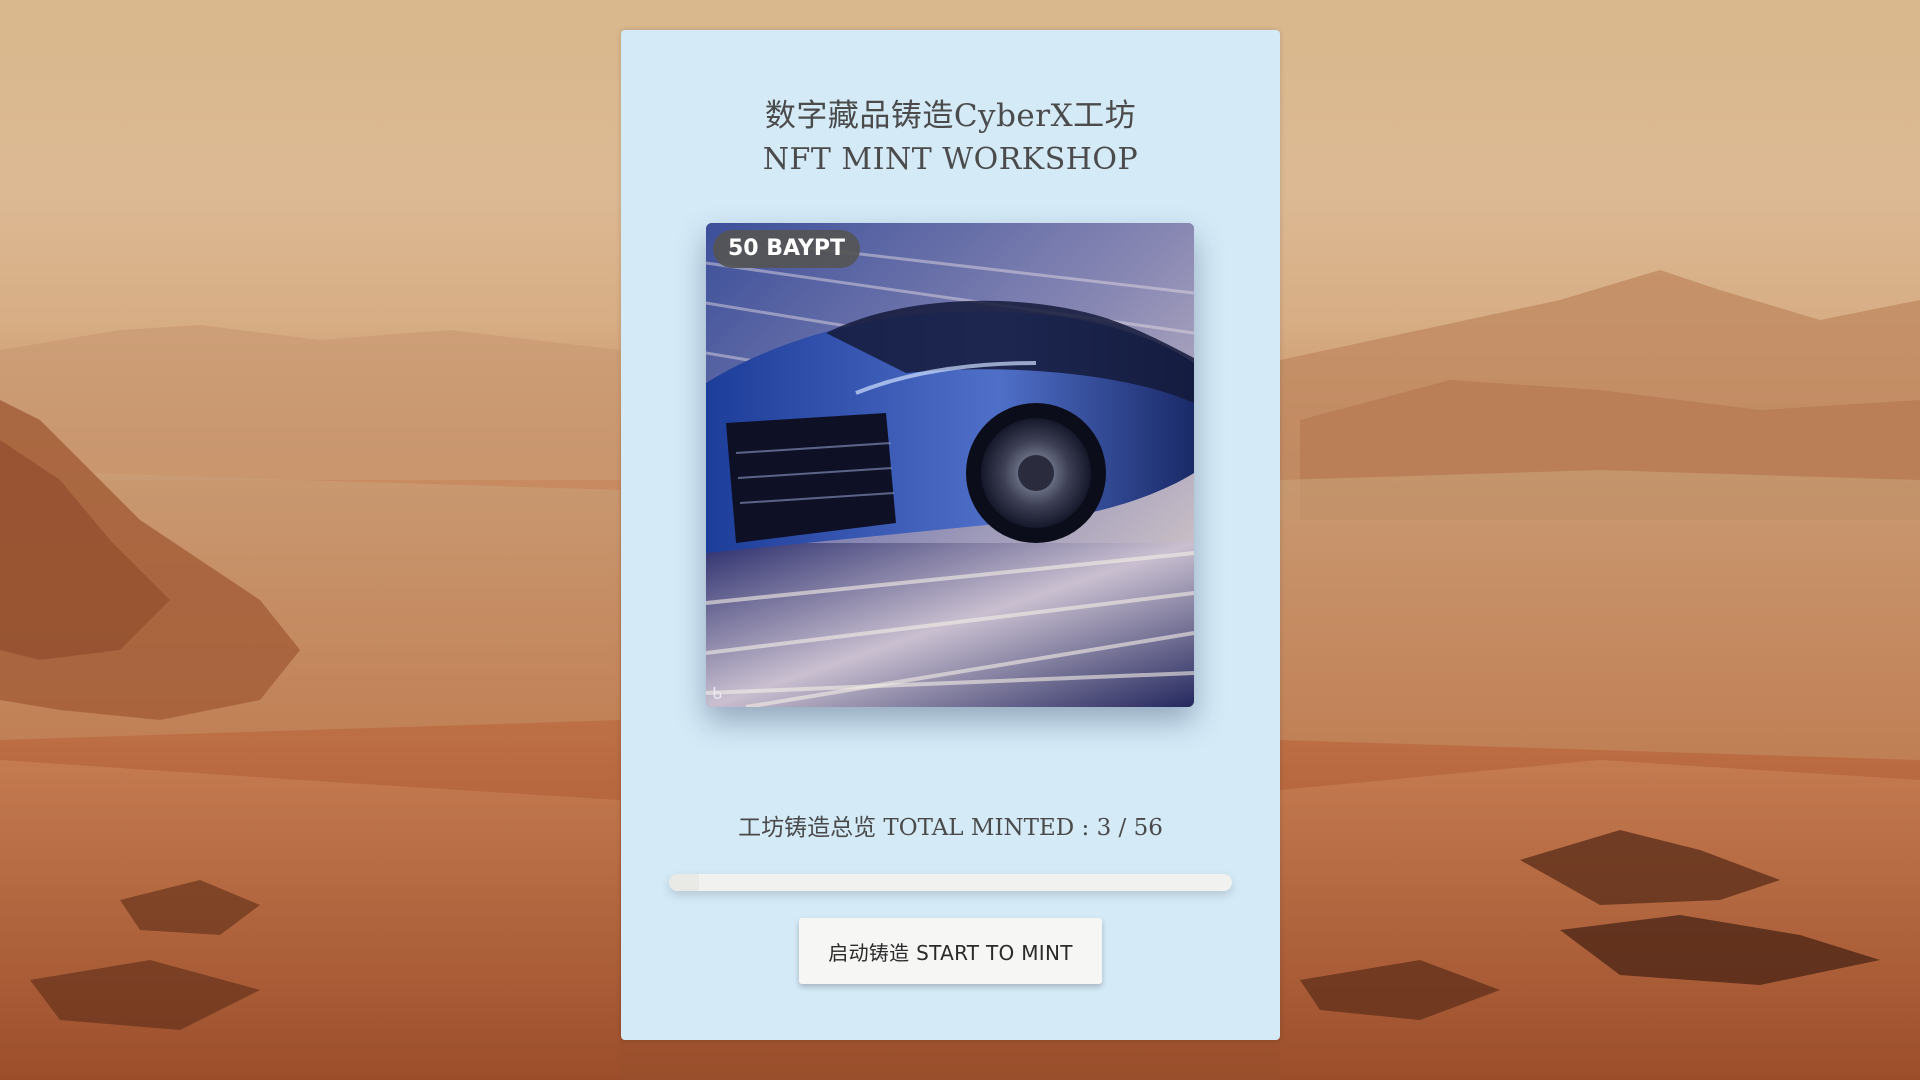 The image size is (1920, 1080). I want to click on sports-car-image, so click(950, 465).